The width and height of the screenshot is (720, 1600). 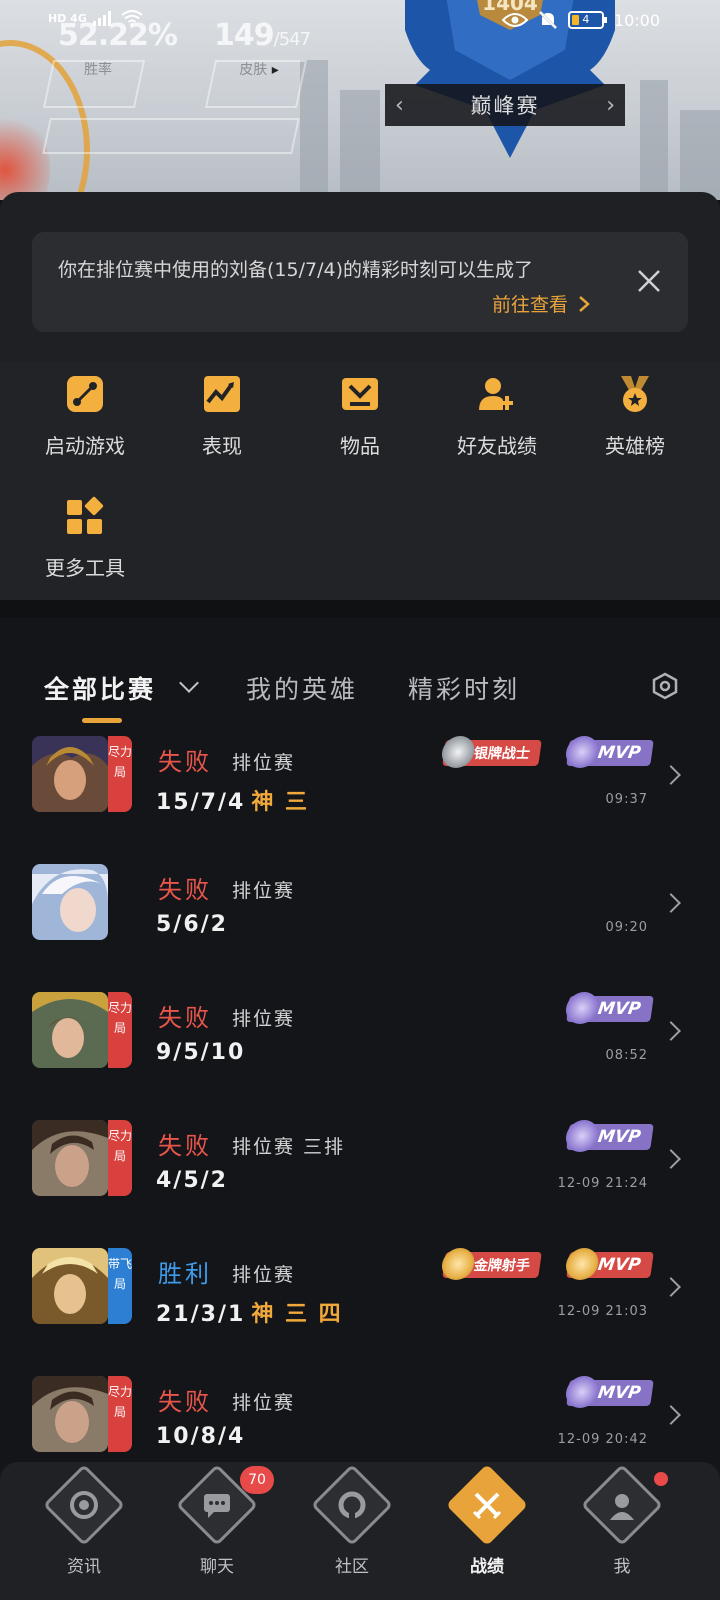 What do you see at coordinates (635, 410) in the screenshot?
I see `tool-hero-ranking: 英雄榜` at bounding box center [635, 410].